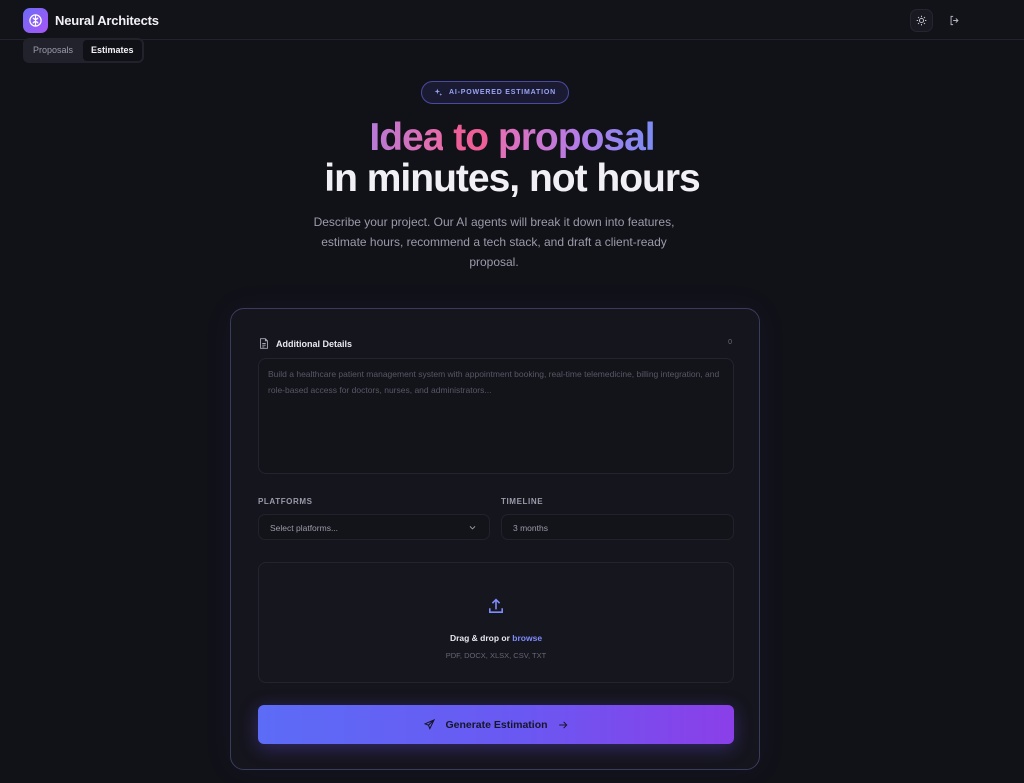 The image size is (1024, 783). What do you see at coordinates (471, 137) in the screenshot?
I see `hero-word-to: to` at bounding box center [471, 137].